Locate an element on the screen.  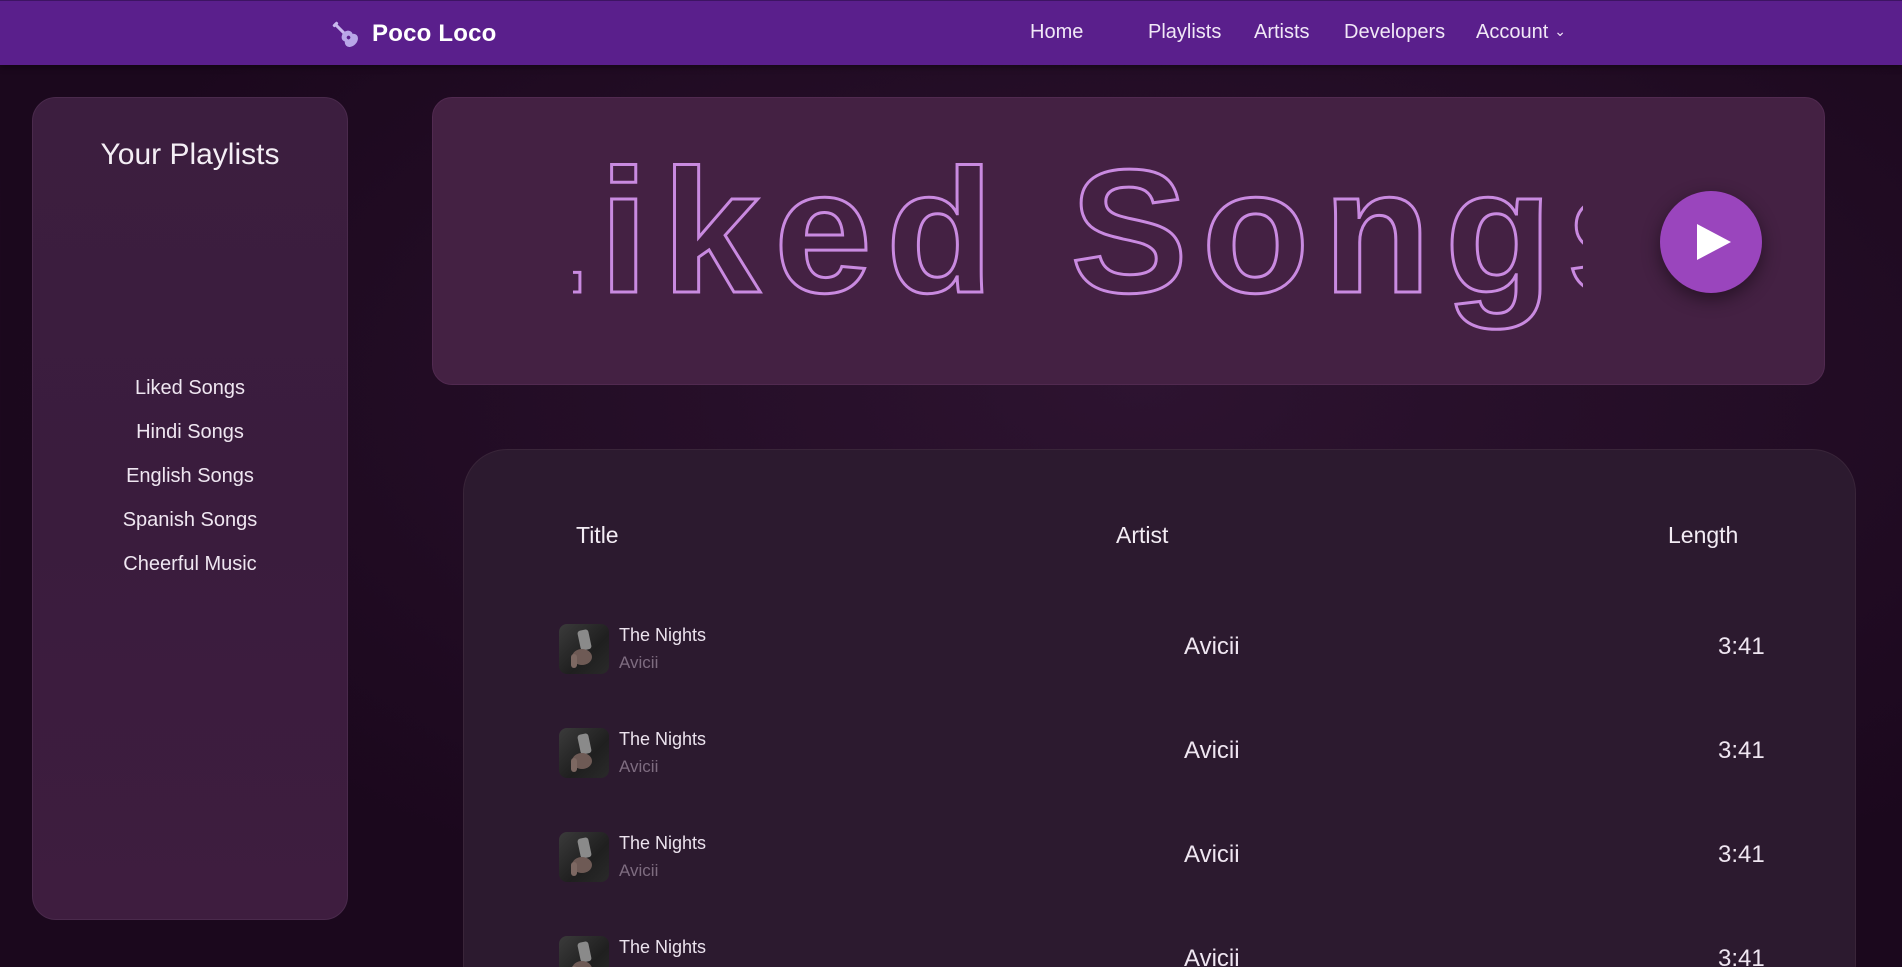
nav-link-developers: Developers is located at coordinates (1394, 32).